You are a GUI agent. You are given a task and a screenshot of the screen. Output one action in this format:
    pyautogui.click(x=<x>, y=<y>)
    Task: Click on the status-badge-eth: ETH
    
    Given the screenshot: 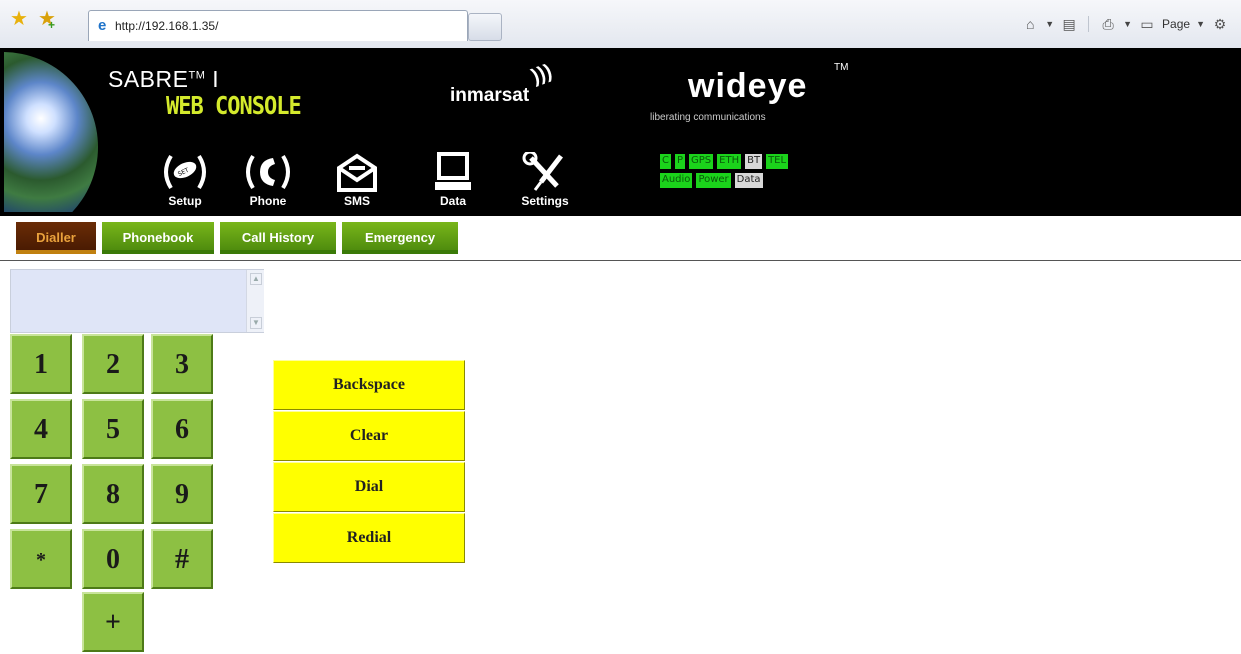 What is the action you would take?
    pyautogui.click(x=729, y=161)
    